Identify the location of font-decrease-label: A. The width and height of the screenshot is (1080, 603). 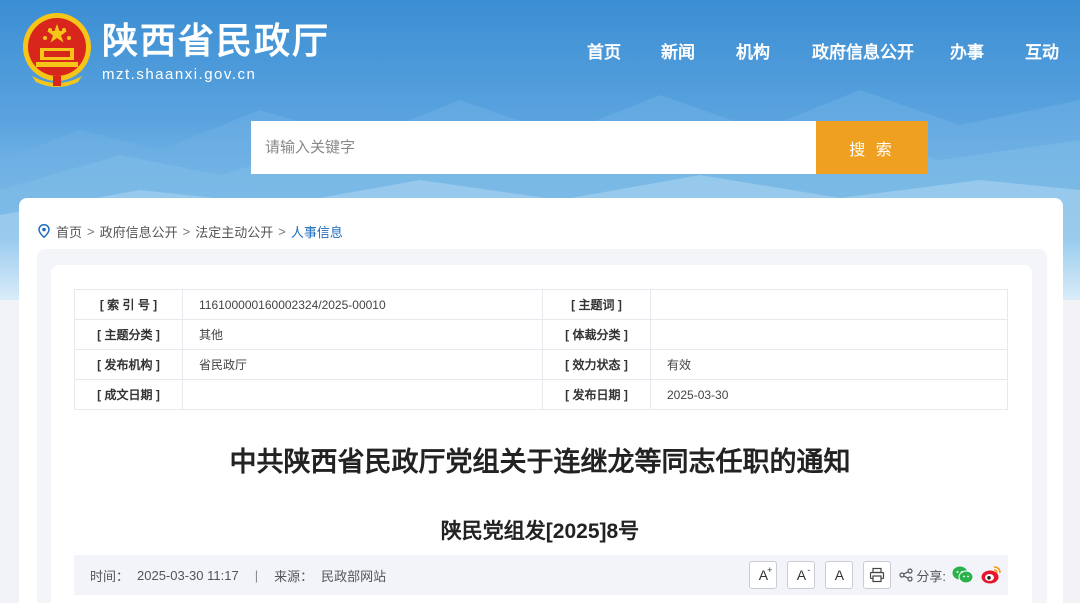
(801, 575).